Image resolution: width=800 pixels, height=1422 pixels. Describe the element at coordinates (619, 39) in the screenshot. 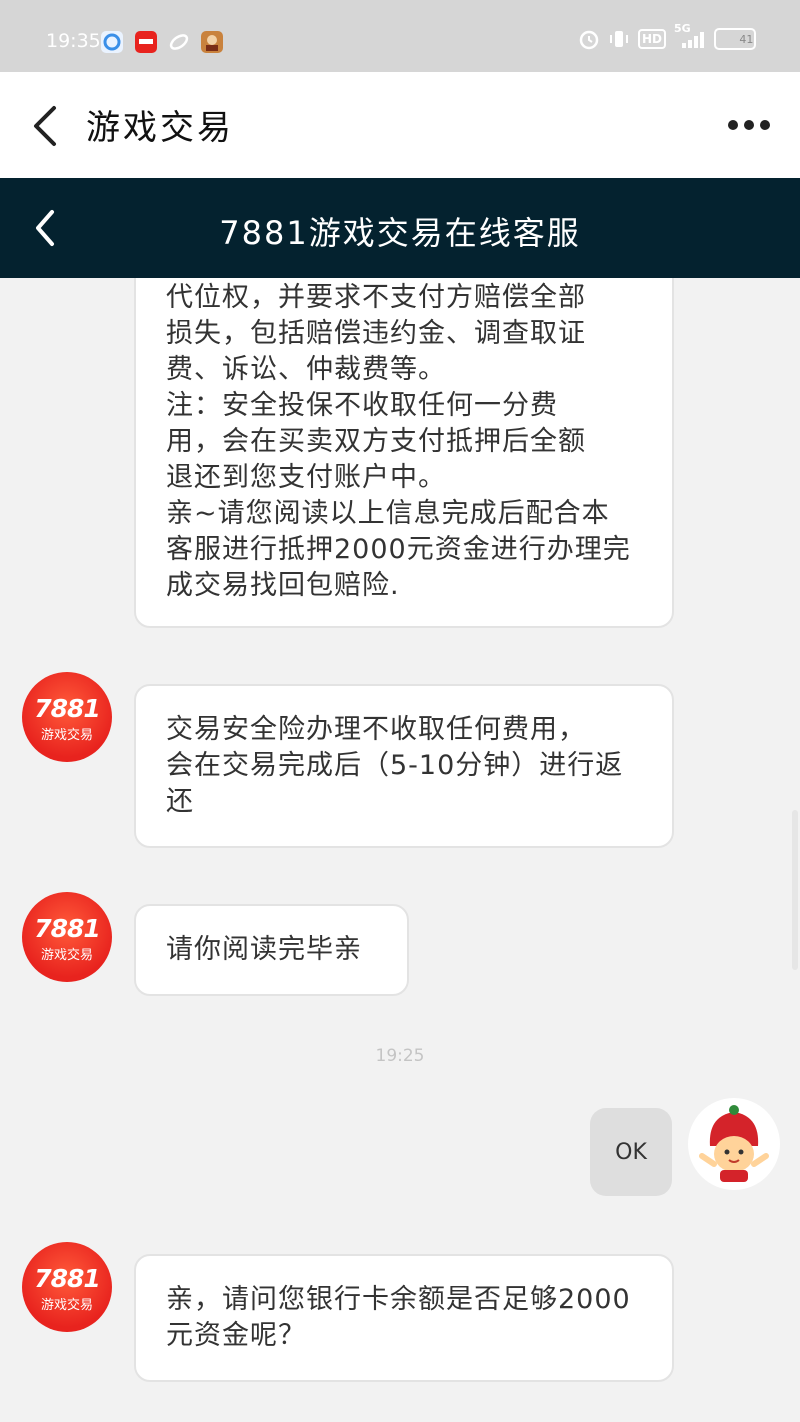

I see `vibrate-icon` at that location.